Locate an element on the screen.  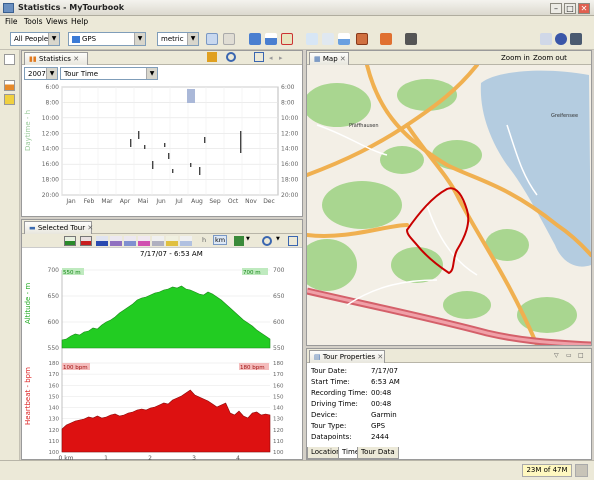
tour-properties-header: ▤ Tour Properties ✕ ▽ ▭ □ is located at coordinates (449, 356).